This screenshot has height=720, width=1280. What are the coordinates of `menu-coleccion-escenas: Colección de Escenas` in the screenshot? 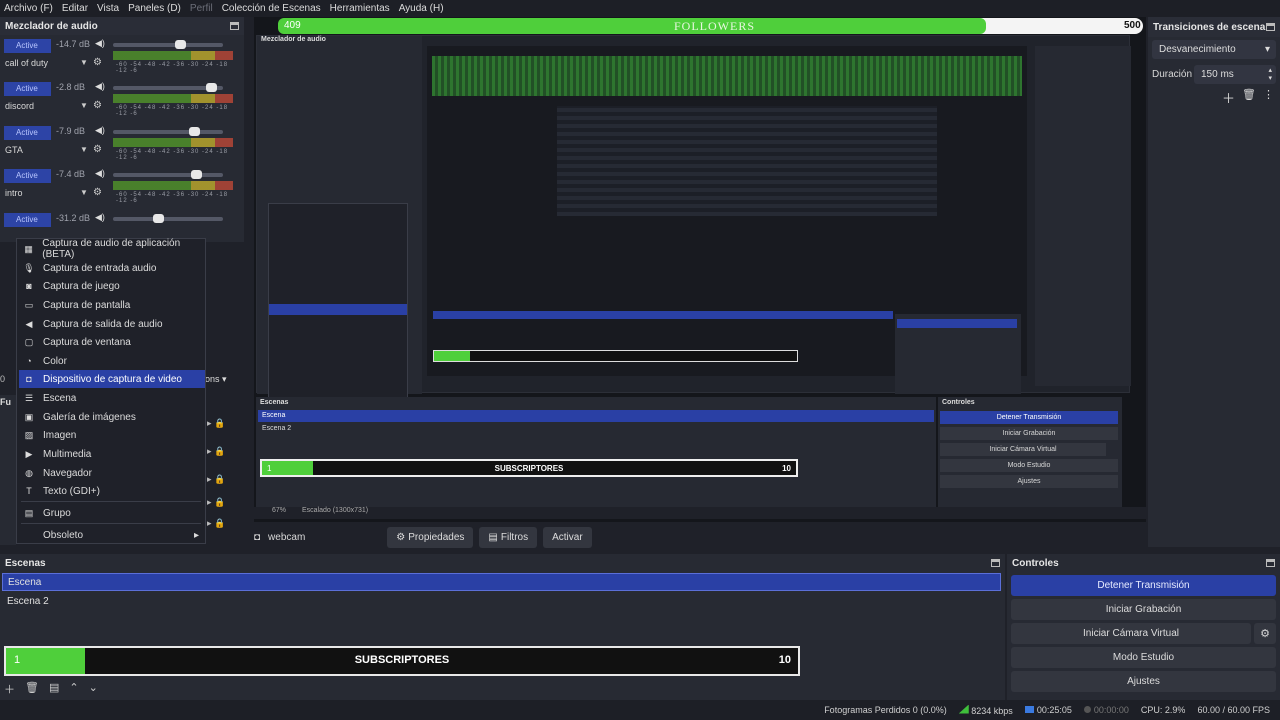 It's located at (271, 8).